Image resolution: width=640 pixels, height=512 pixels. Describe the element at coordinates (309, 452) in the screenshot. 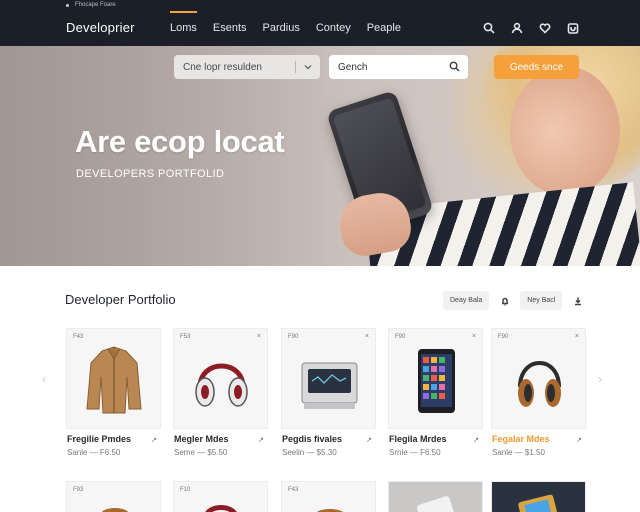

I see `product-price: Seelin — $5.30` at that location.